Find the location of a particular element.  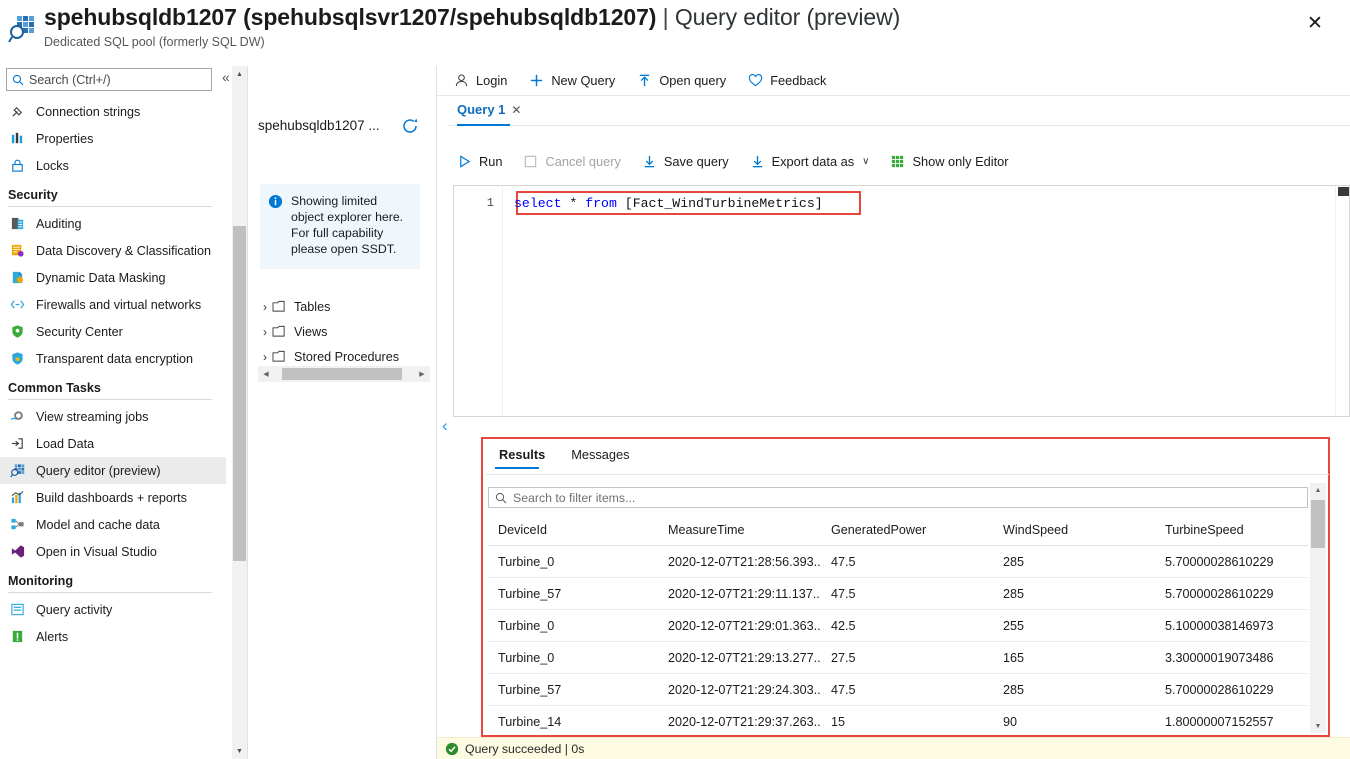

filter-box is located at coordinates (898, 497).